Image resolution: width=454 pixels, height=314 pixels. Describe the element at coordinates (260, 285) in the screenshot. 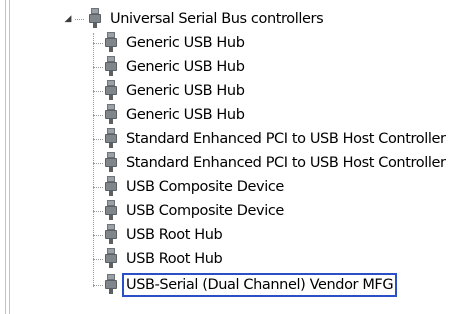

I see `tree-node-label-selected: USB-Serial (Dual Channel) Vendor MFG` at that location.